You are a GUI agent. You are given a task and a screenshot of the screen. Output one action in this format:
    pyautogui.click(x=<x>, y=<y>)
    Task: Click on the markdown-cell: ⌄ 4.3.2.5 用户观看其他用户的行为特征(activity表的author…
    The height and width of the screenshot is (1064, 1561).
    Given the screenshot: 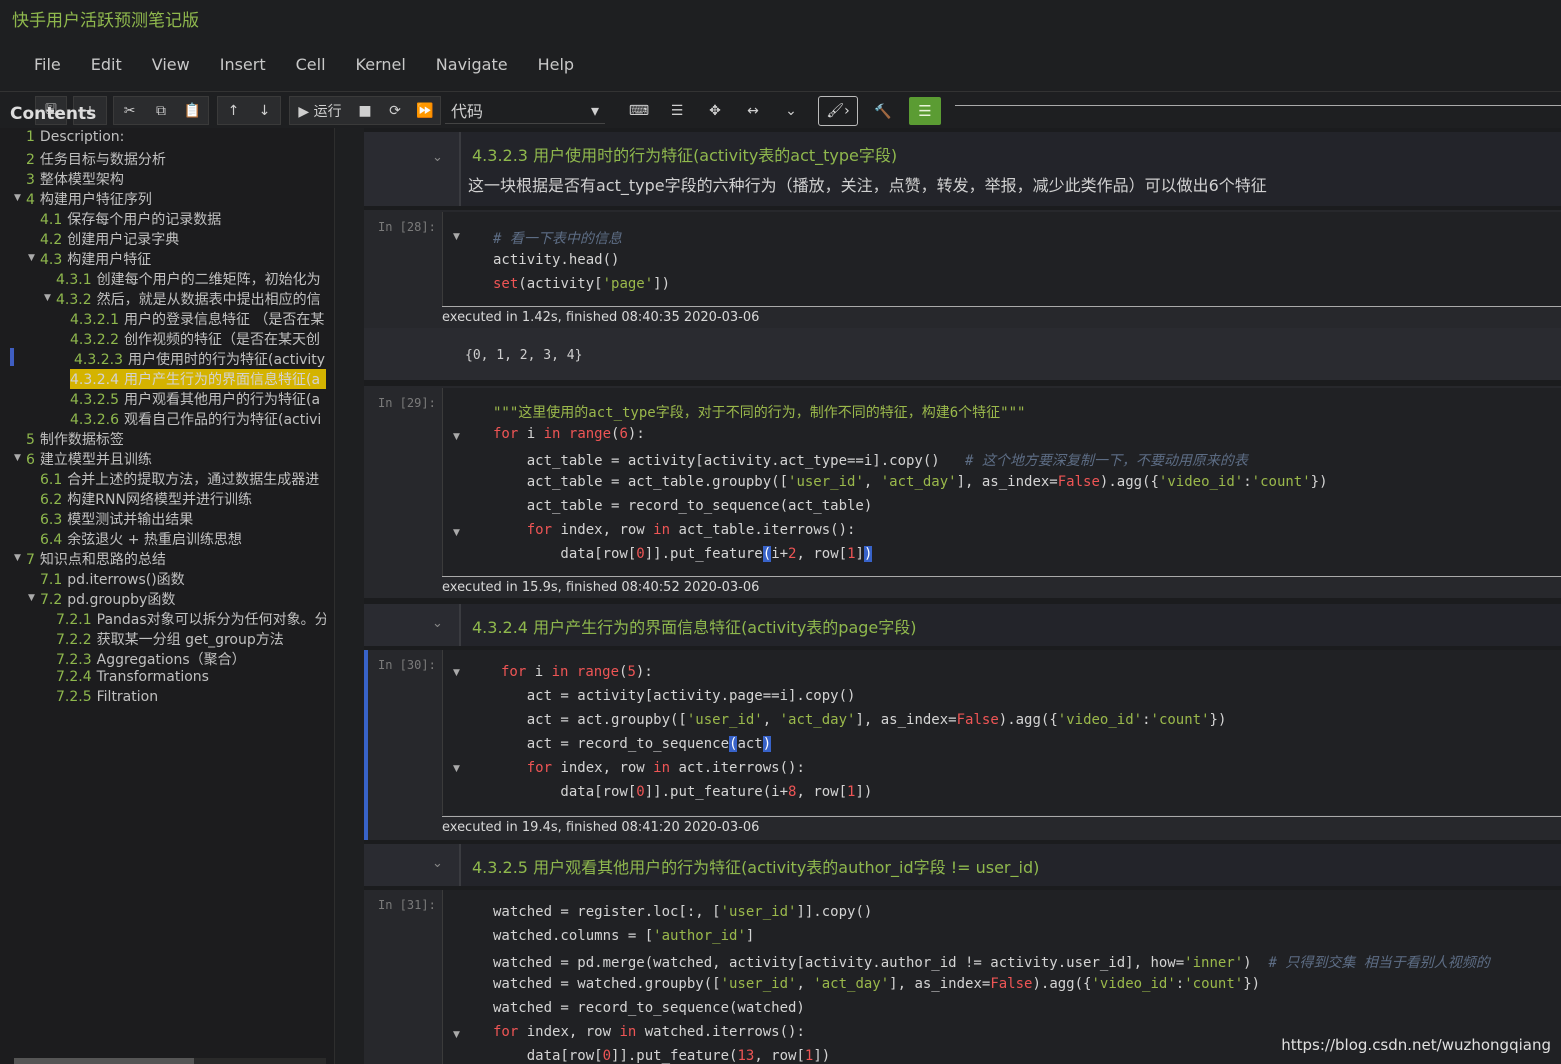 What is the action you would take?
    pyautogui.click(x=962, y=865)
    